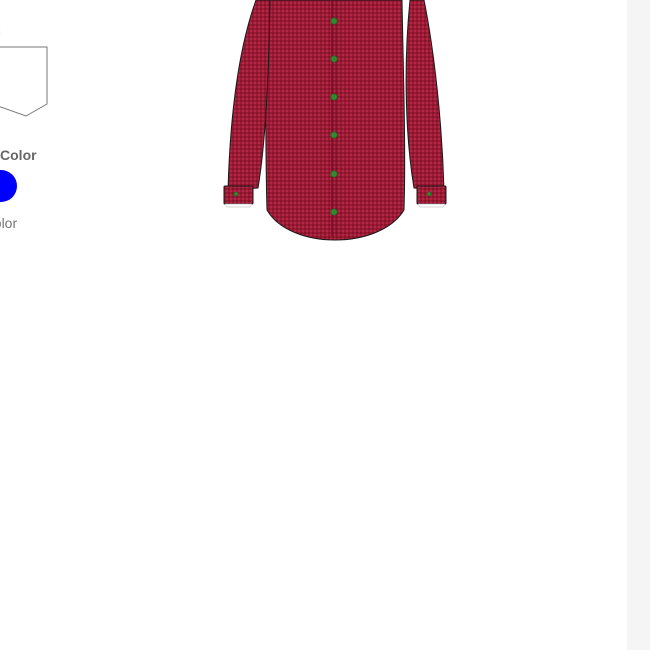  Describe the element at coordinates (249, 95) in the screenshot. I see `left-sleeve` at that location.